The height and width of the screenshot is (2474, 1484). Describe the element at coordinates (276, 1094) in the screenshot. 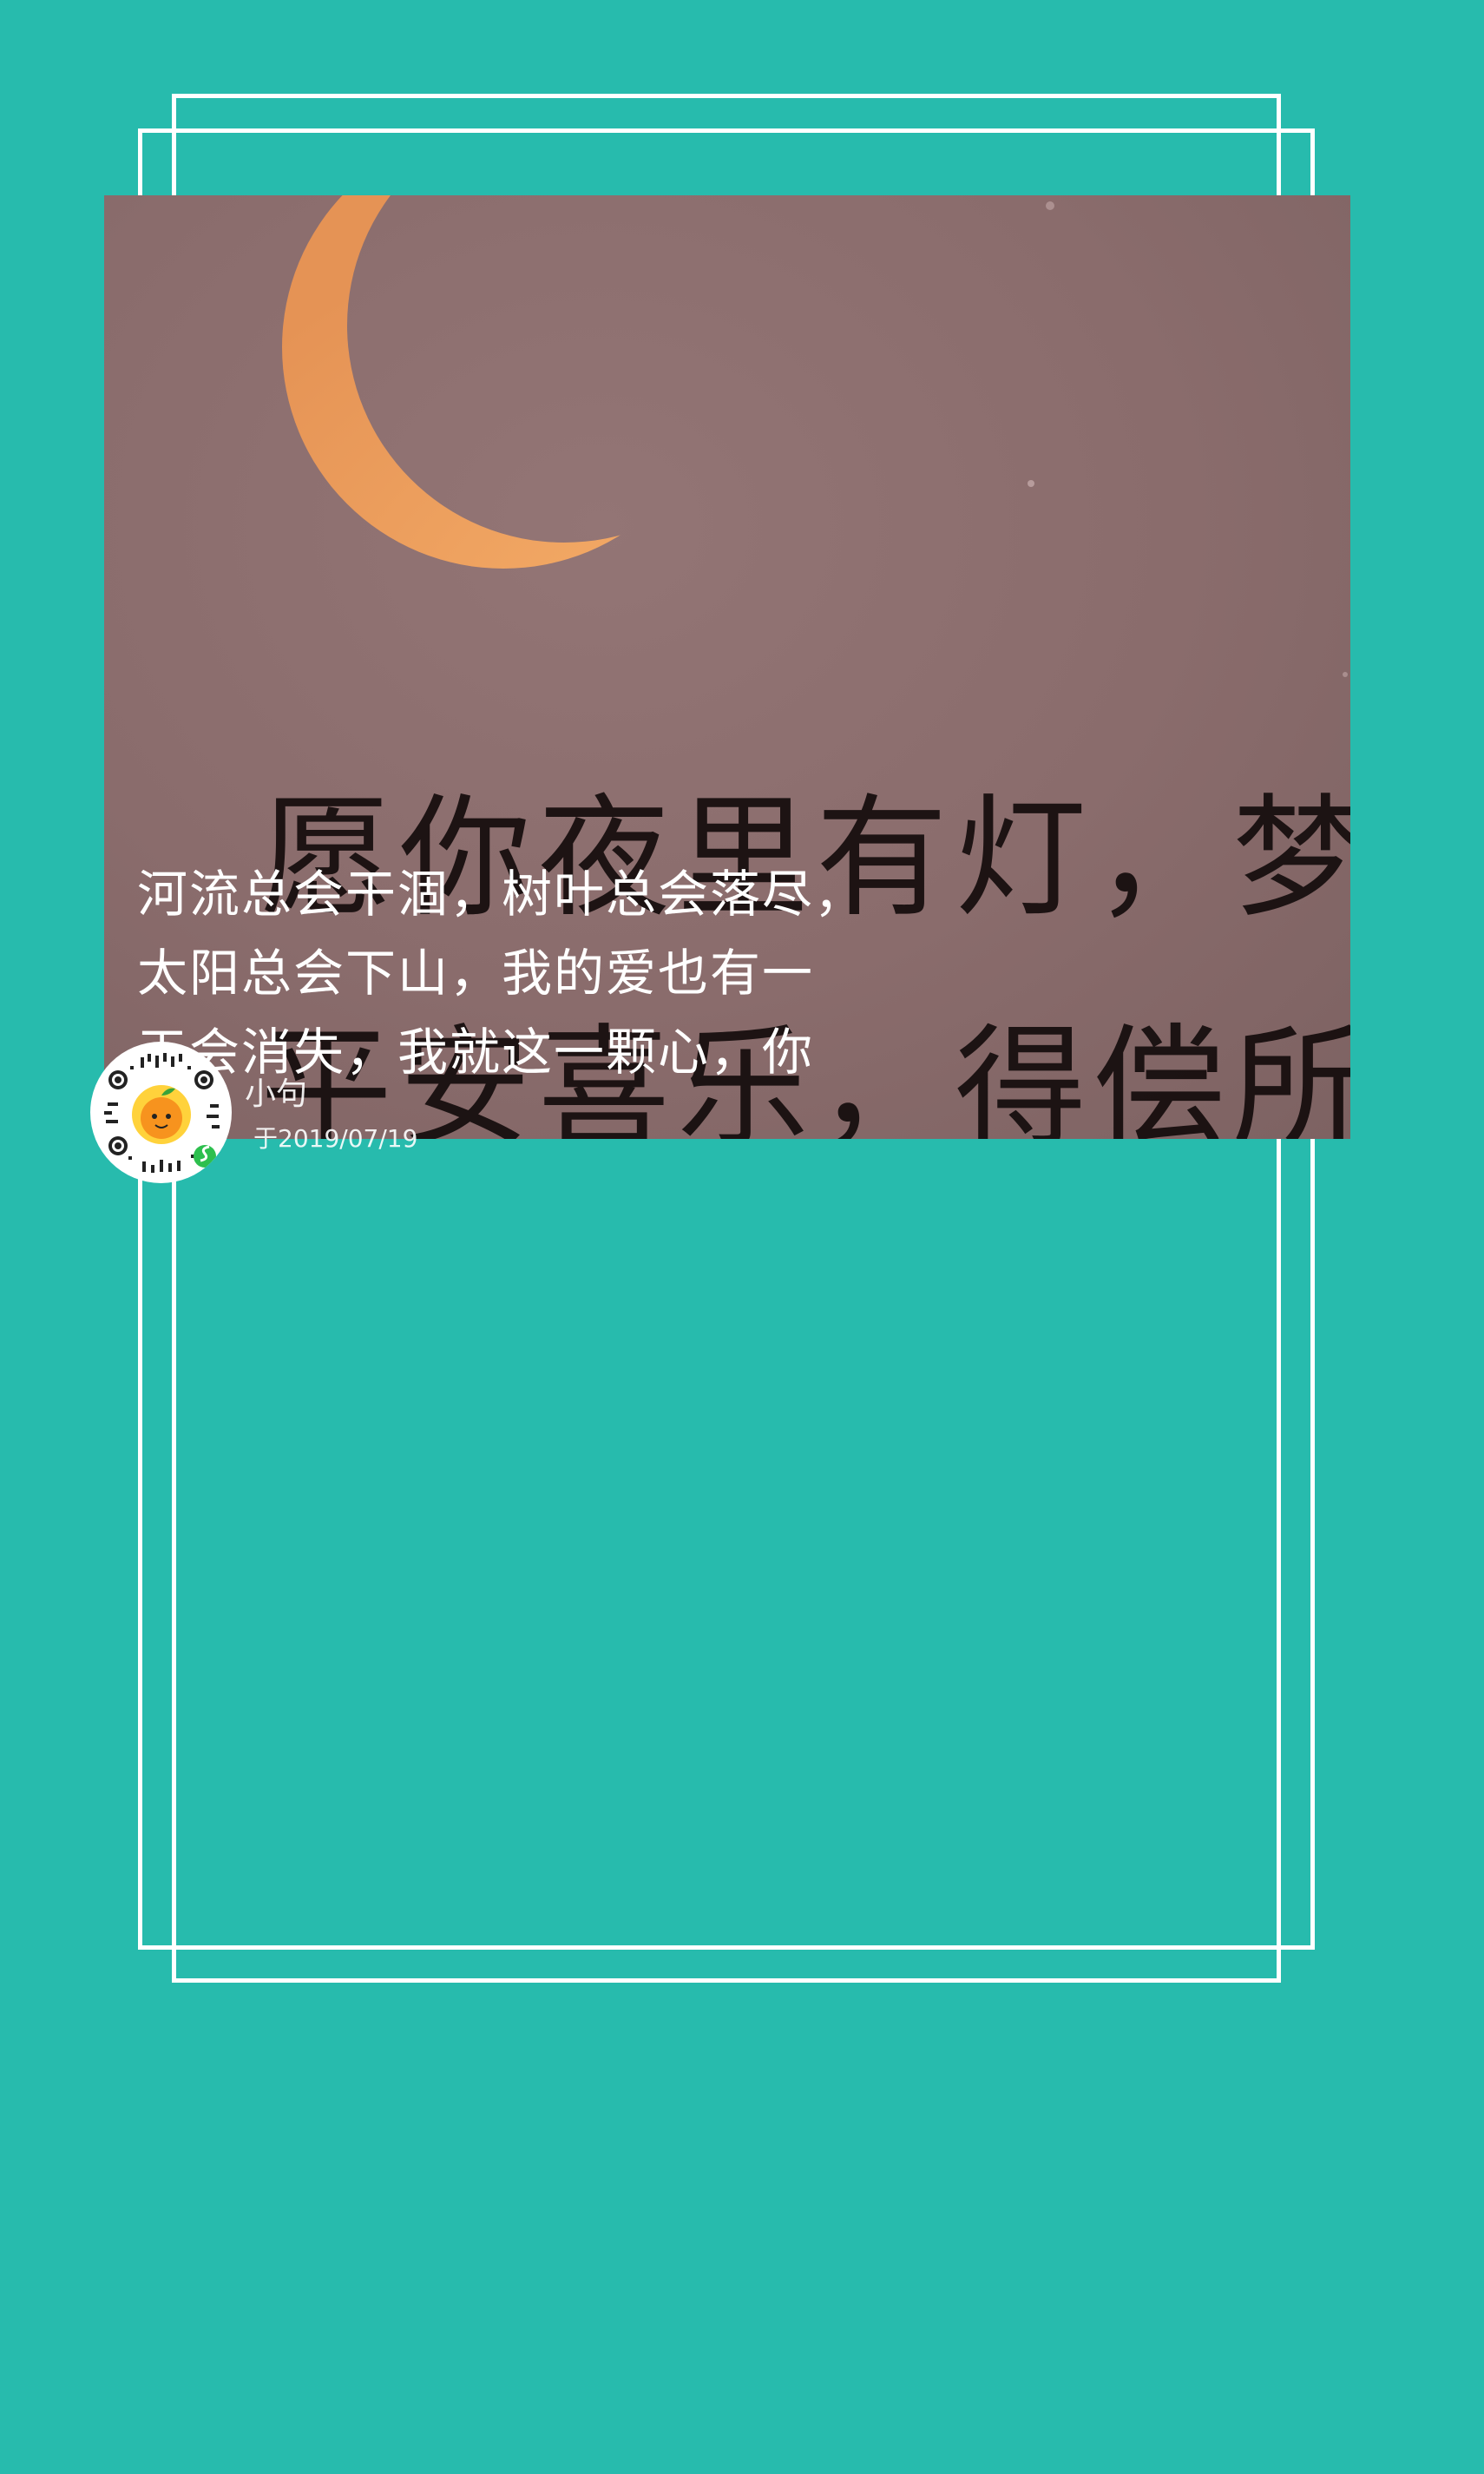

I see `author-name: 小句` at that location.